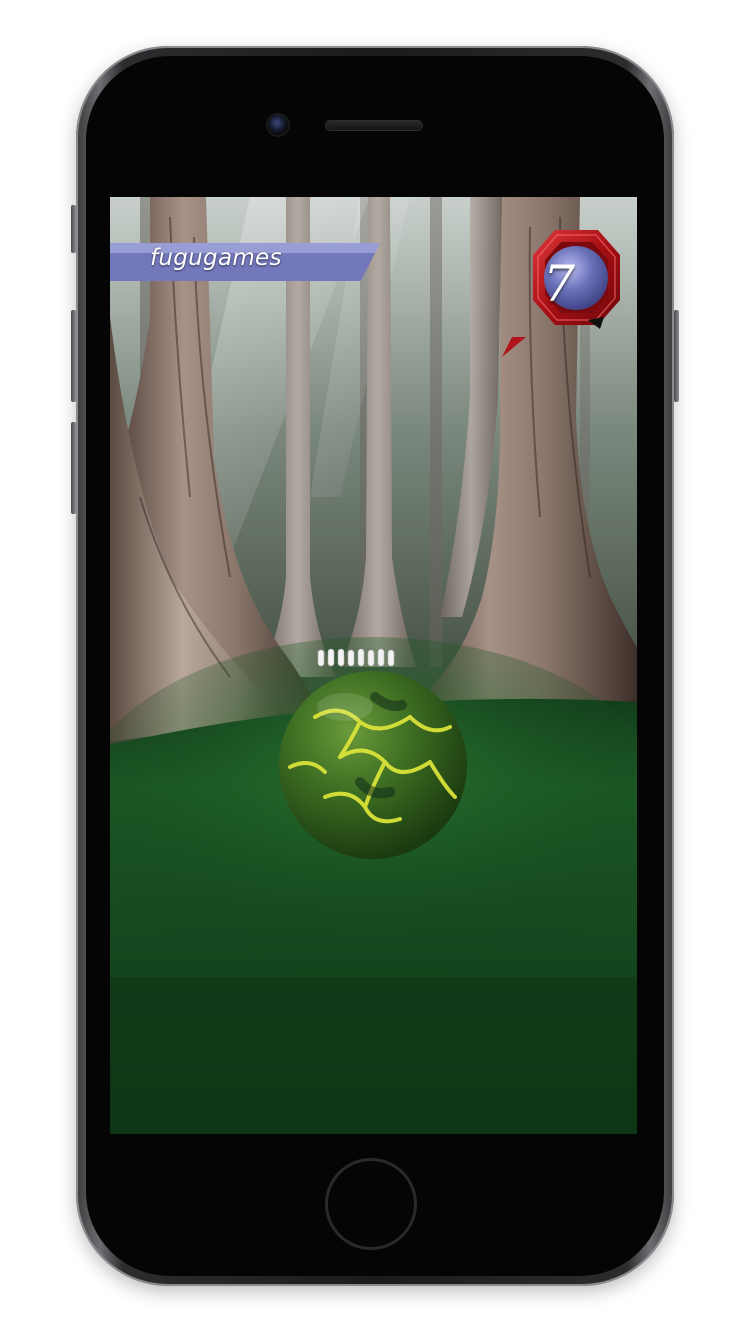  Describe the element at coordinates (373, 765) in the screenshot. I see `bowling-ball-icon` at that location.